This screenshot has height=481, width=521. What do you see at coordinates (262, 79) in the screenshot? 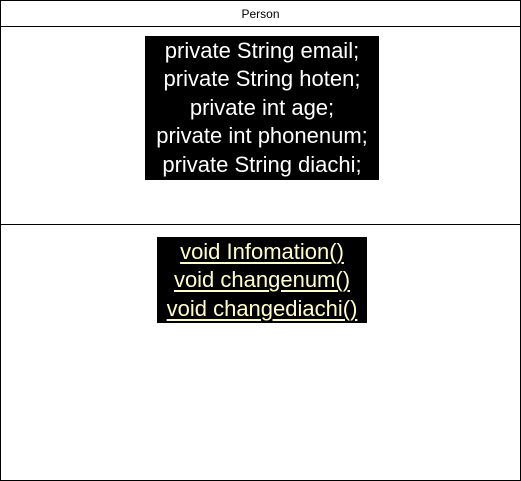
I see `attribute-hoten: private String hoten;` at bounding box center [262, 79].